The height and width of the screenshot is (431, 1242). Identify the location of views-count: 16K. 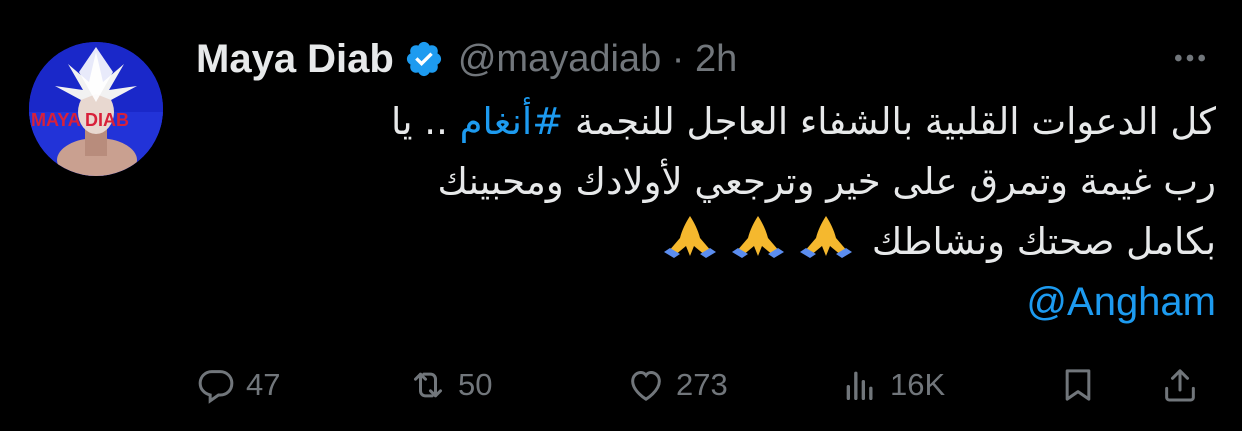
(918, 384).